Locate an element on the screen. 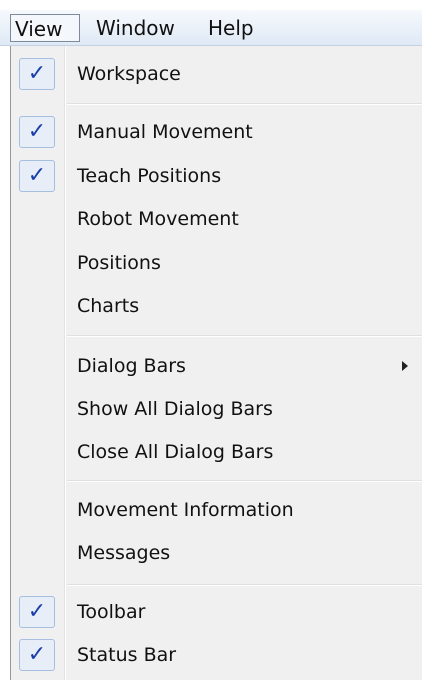  menu-item-charts: Charts is located at coordinates (216, 306).